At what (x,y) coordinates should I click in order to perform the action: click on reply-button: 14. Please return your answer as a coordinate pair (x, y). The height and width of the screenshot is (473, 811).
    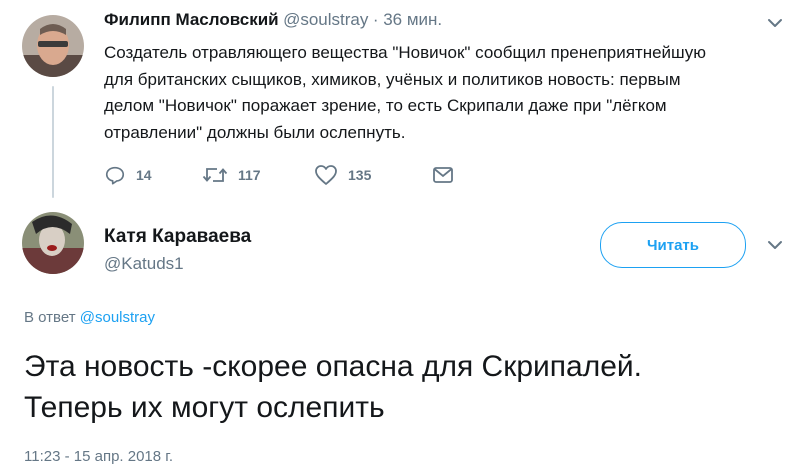
    Looking at the image, I should click on (153, 175).